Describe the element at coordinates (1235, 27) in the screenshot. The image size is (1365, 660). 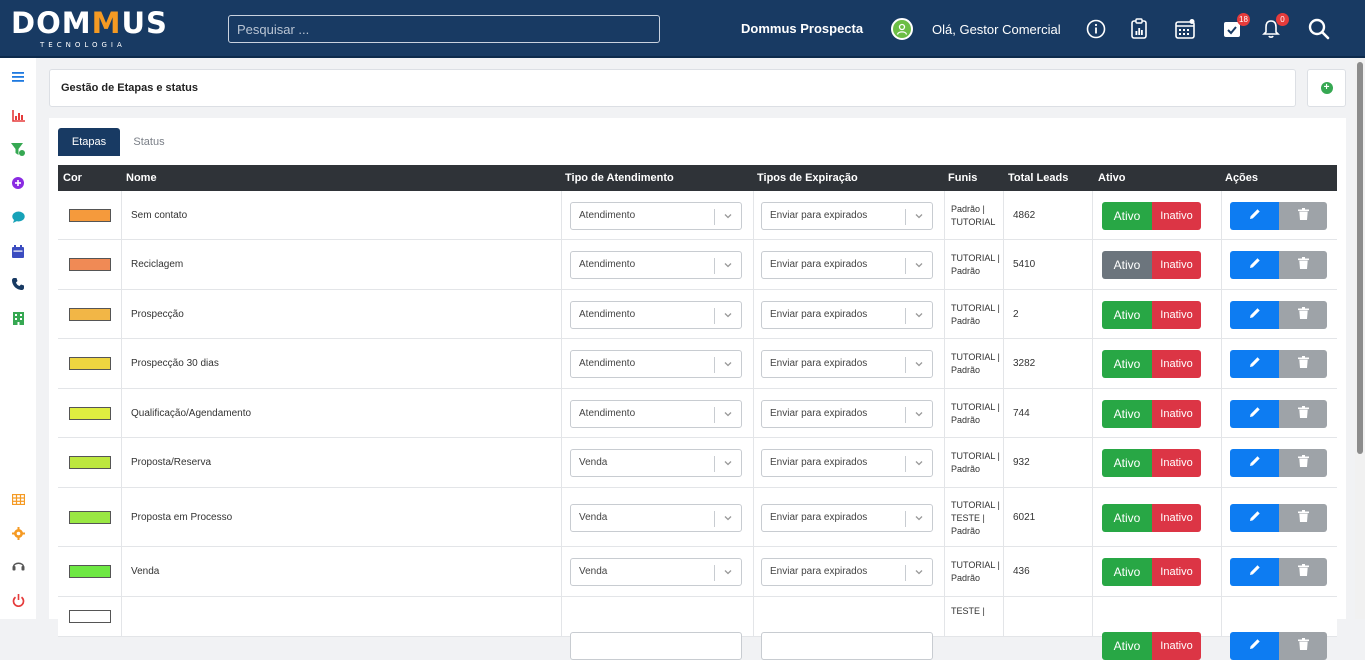
I see `task-check-icon: 18` at that location.